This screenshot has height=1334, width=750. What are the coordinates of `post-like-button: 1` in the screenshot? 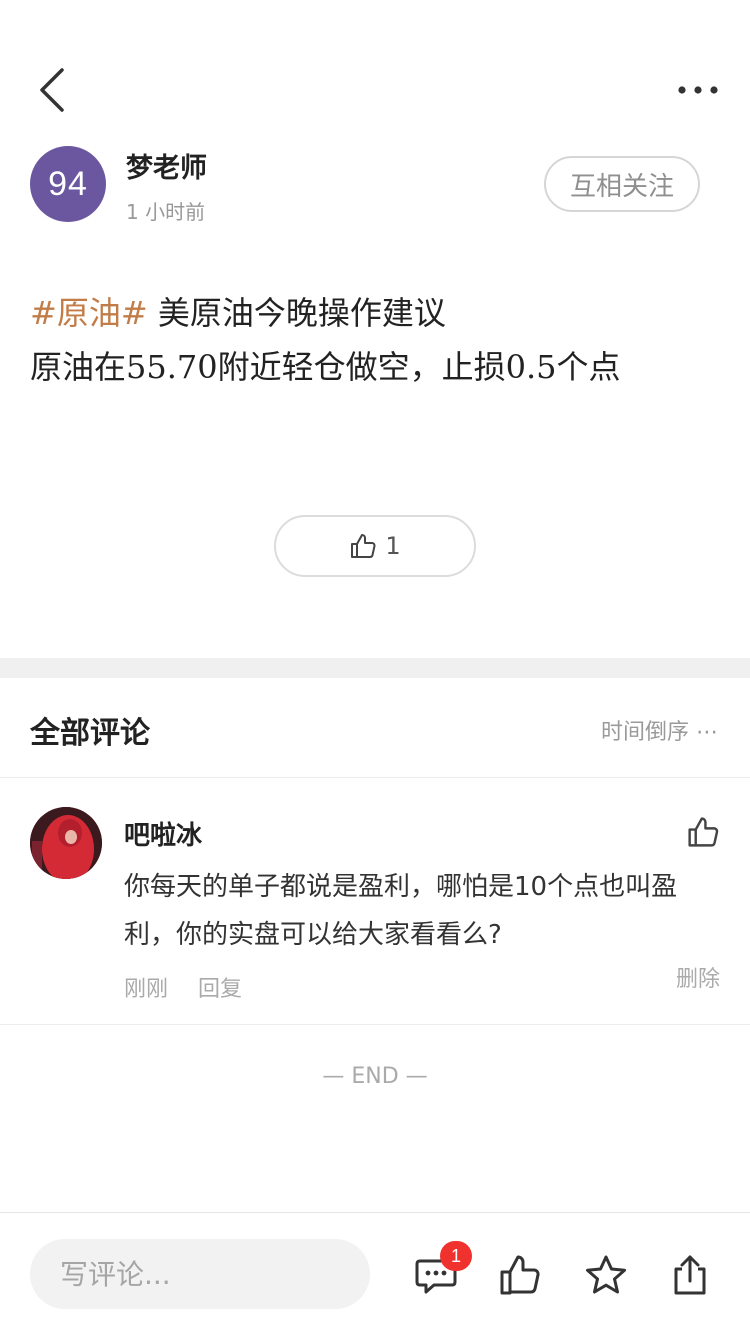 It's located at (375, 546).